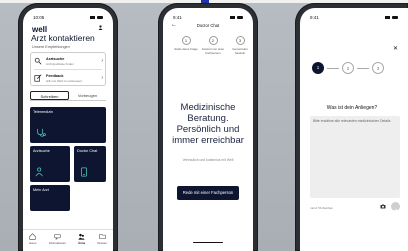 The image size is (408, 251). I want to click on row-arztsuche: Arztsuche Arzt/Apotheke finden ›, so click(68, 61).